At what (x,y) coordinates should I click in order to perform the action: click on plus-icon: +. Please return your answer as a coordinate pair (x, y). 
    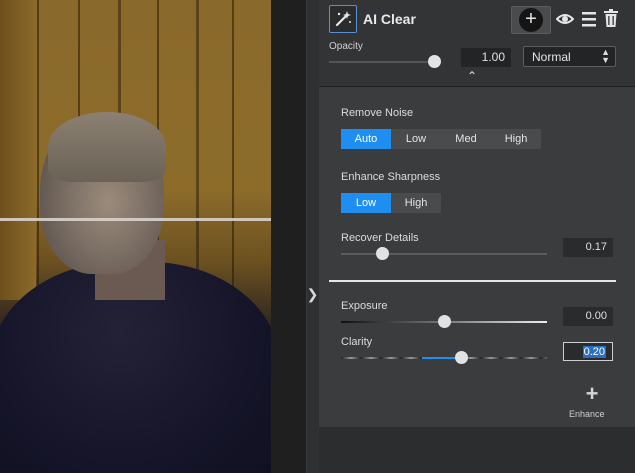
    Looking at the image, I should click on (592, 394).